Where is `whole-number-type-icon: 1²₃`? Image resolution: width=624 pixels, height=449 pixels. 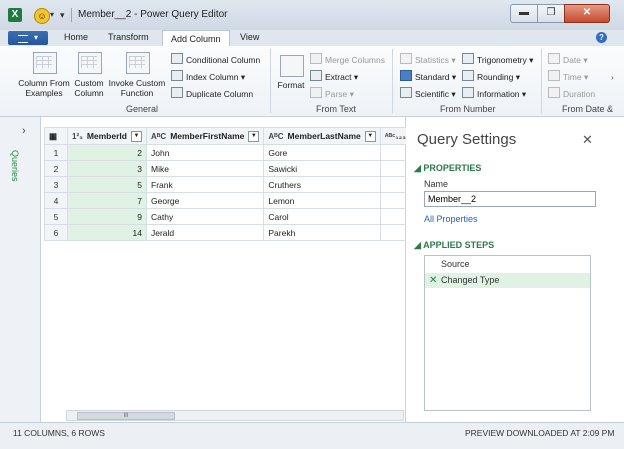 whole-number-type-icon: 1²₃ is located at coordinates (77, 136).